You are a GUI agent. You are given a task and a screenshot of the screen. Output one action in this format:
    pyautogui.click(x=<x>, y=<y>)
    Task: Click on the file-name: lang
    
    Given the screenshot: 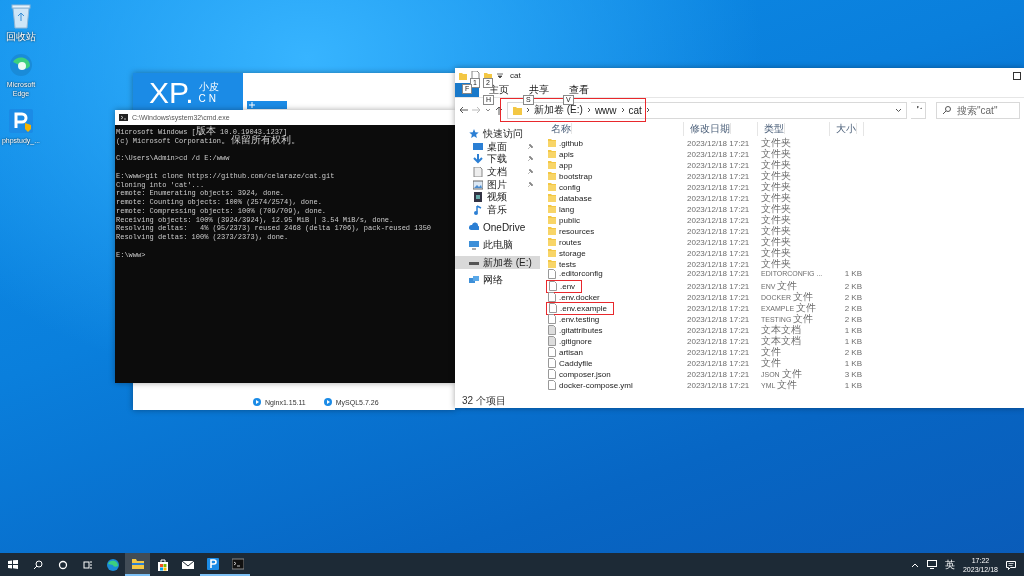 What is the action you would take?
    pyautogui.click(x=567, y=209)
    